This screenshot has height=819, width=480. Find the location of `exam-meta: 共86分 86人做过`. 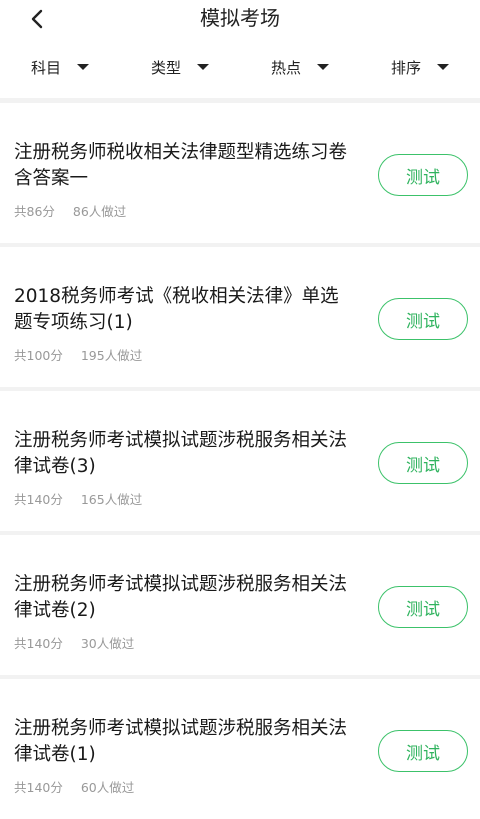

exam-meta: 共86分 86人做过 is located at coordinates (70, 210).